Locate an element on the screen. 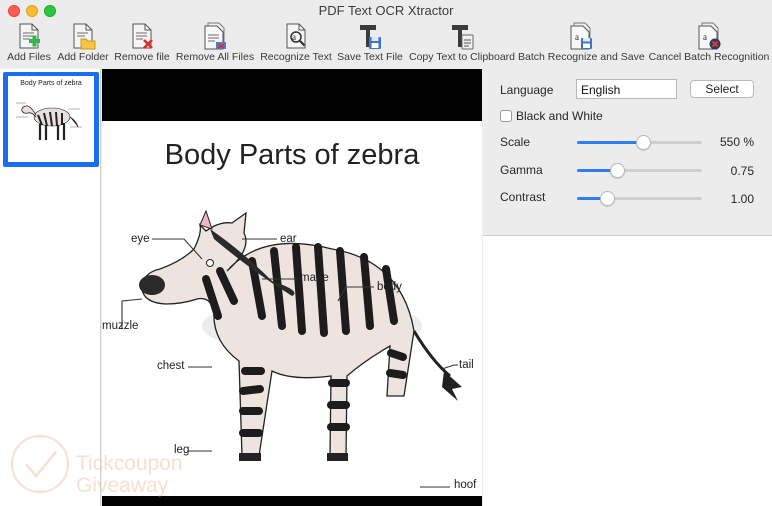  batch-recognize-and-save-button: a Batch Recognize and Save is located at coordinates (581, 44).